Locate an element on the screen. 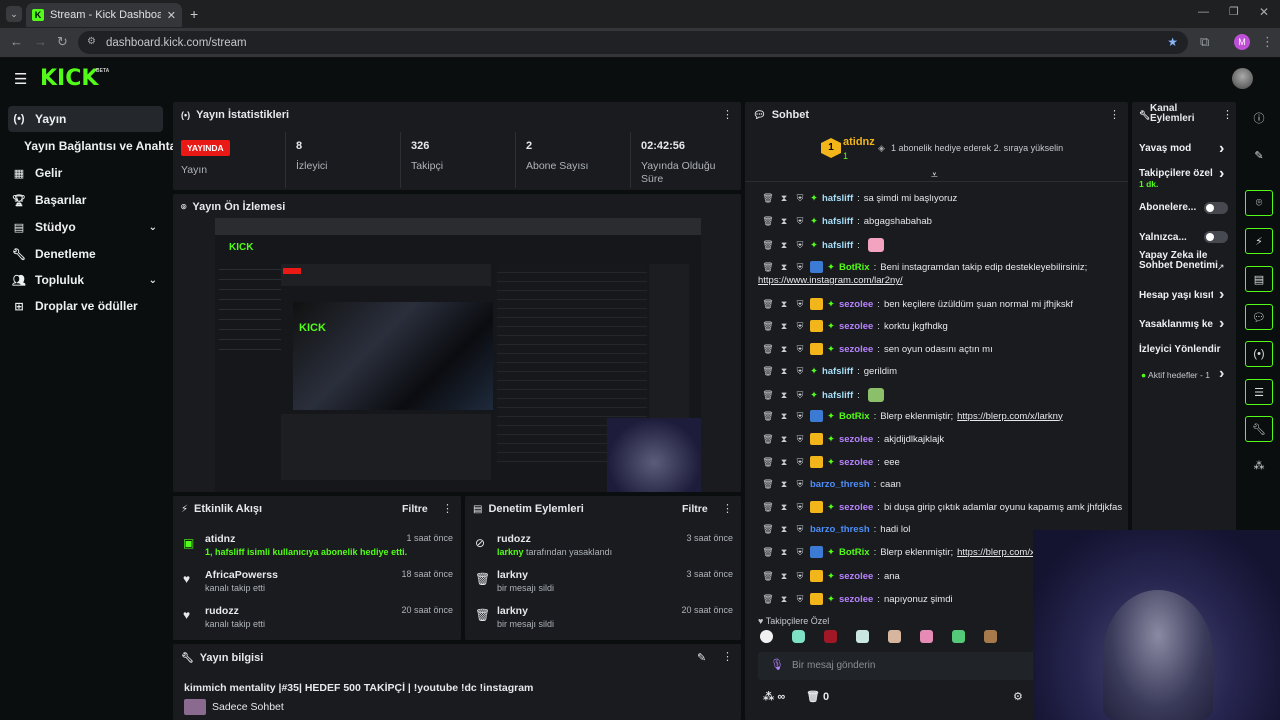  chat-username: barzo_thresh is located at coordinates (840, 484).